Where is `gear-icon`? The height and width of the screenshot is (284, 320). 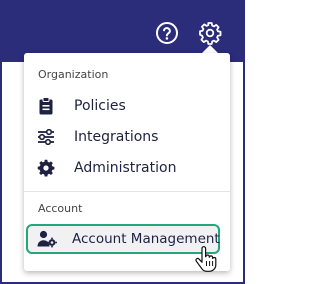
gear-icon is located at coordinates (46, 168).